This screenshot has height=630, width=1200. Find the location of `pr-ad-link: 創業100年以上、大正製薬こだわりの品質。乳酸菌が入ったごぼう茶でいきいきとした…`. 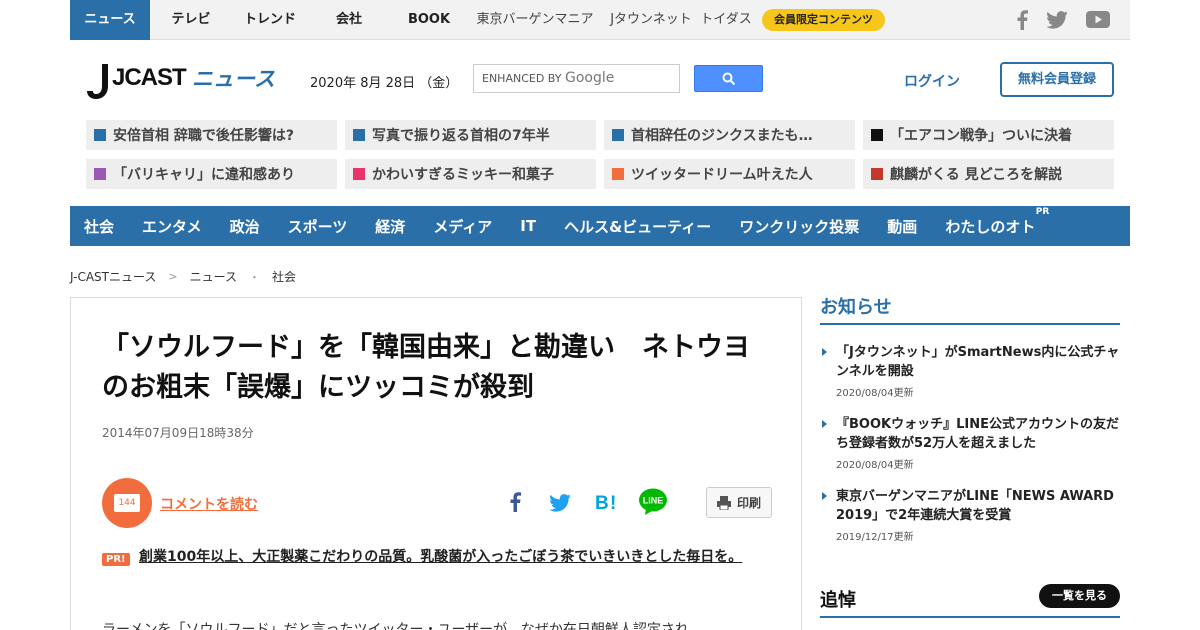

pr-ad-link: 創業100年以上、大正製薬こだわりの品質。乳酸菌が入ったごぼう茶でいきいきとした… is located at coordinates (437, 557).